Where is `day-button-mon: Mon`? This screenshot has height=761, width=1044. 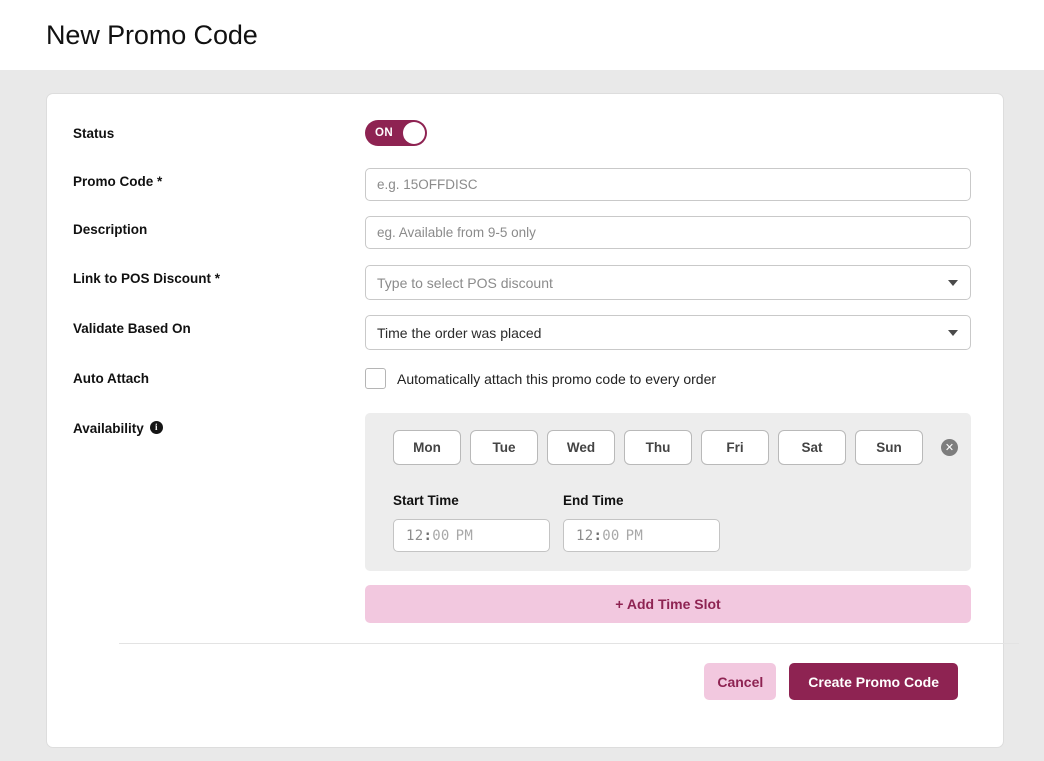 day-button-mon: Mon is located at coordinates (427, 447).